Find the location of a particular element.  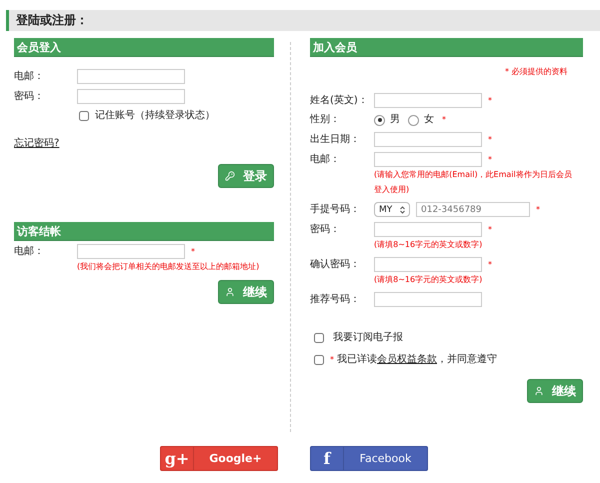

terms-link: 会员权益条款 is located at coordinates (407, 359).